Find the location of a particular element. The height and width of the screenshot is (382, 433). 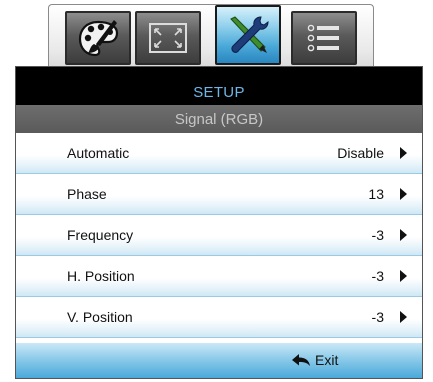

menu-title-bar: SETUP is located at coordinates (219, 86).